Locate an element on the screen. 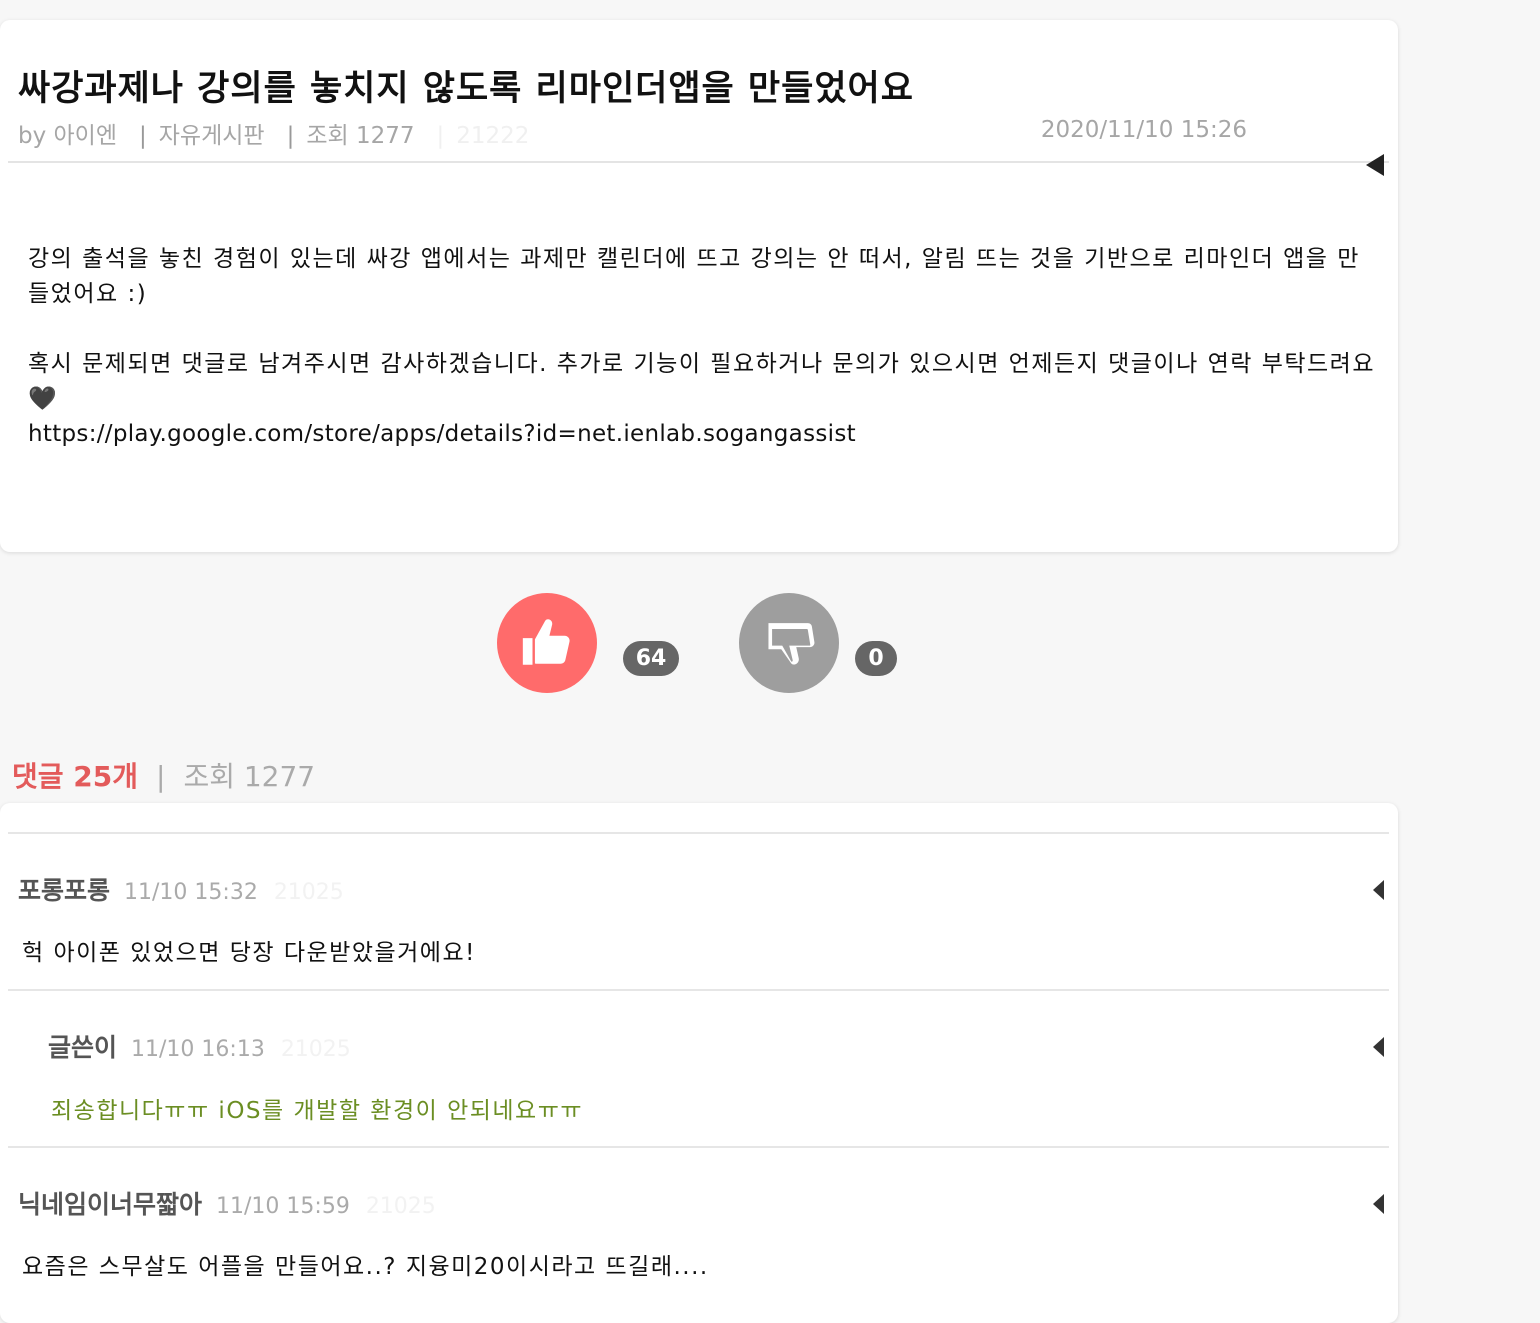 This screenshot has height=1323, width=1540. dislike-button is located at coordinates (789, 643).